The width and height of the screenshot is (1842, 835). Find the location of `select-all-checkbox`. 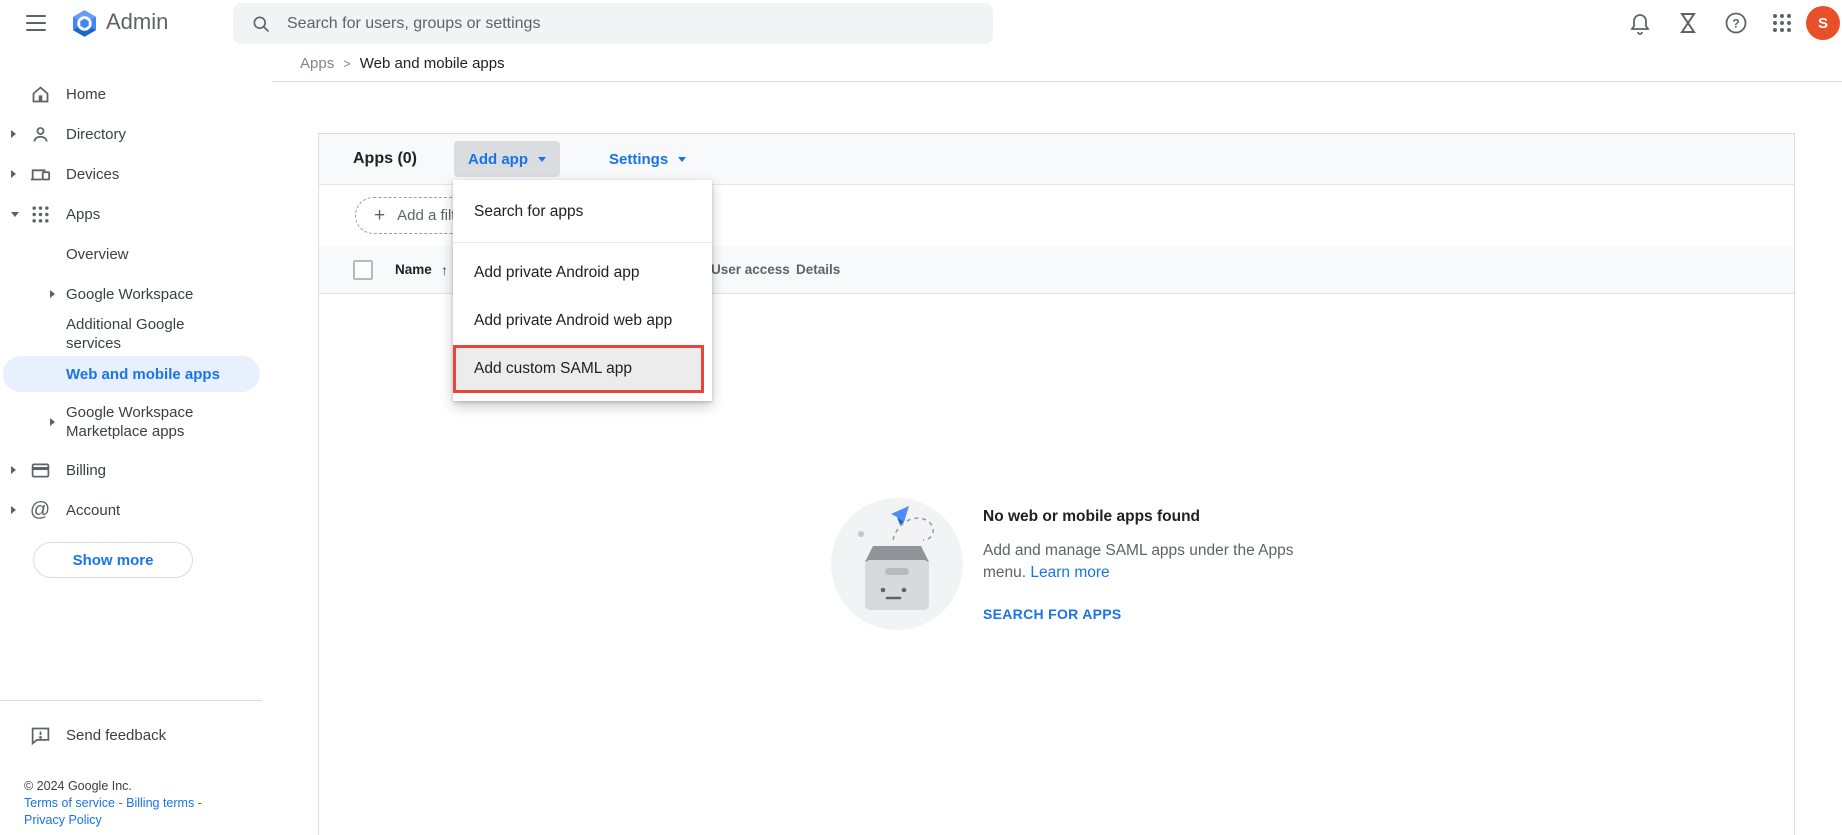

select-all-checkbox is located at coordinates (363, 270).